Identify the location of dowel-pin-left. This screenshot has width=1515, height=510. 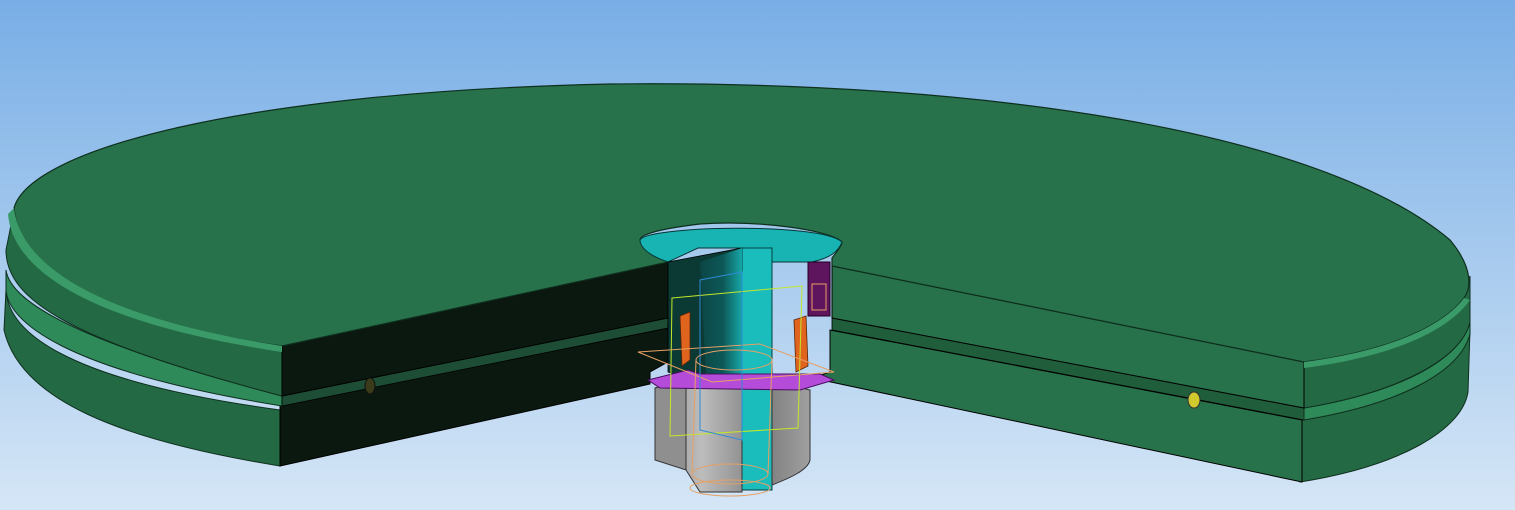
(370, 386).